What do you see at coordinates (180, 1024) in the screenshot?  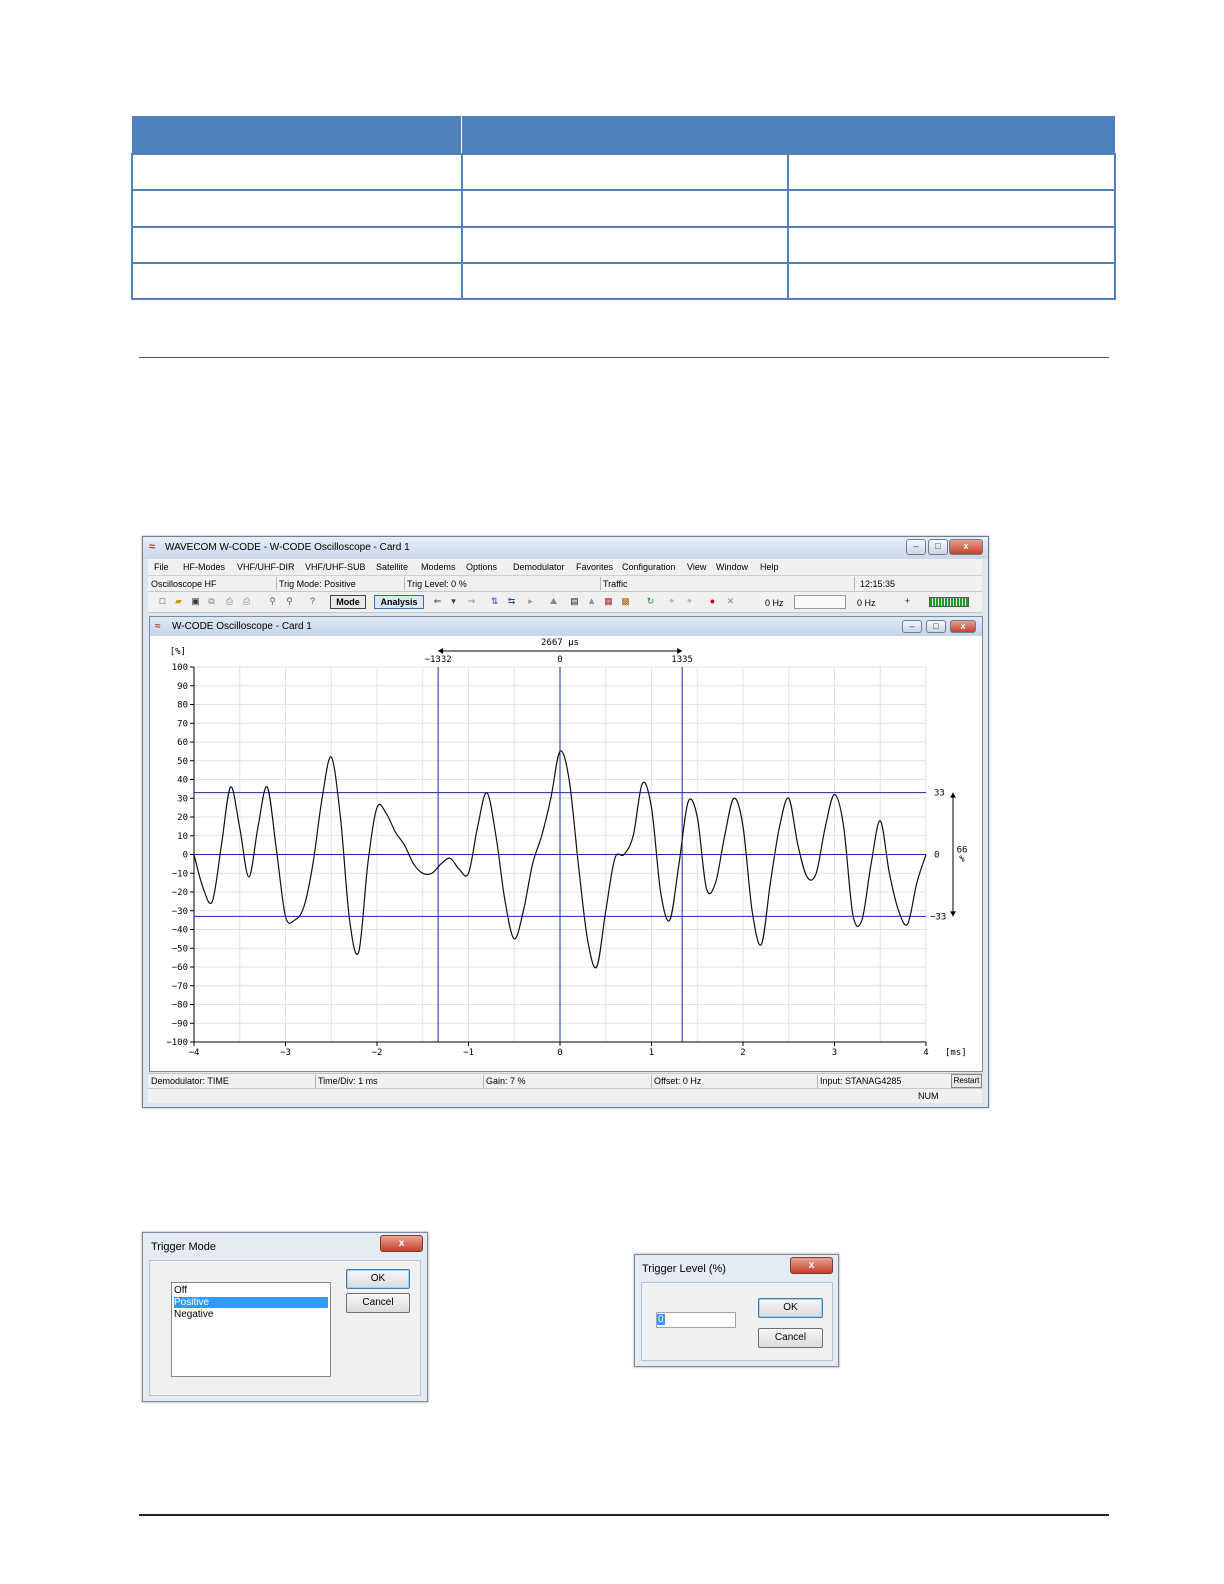 I see `y-tick-label: −90` at bounding box center [180, 1024].